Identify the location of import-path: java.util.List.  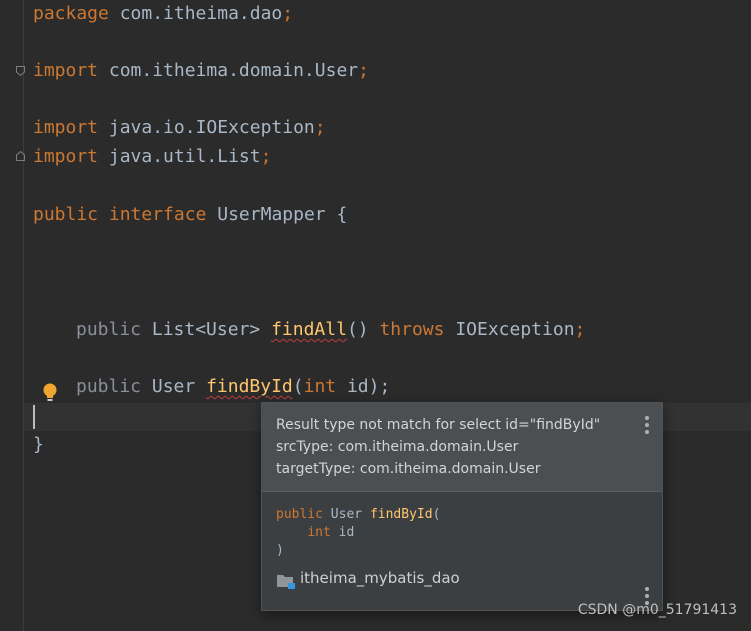
(179, 156).